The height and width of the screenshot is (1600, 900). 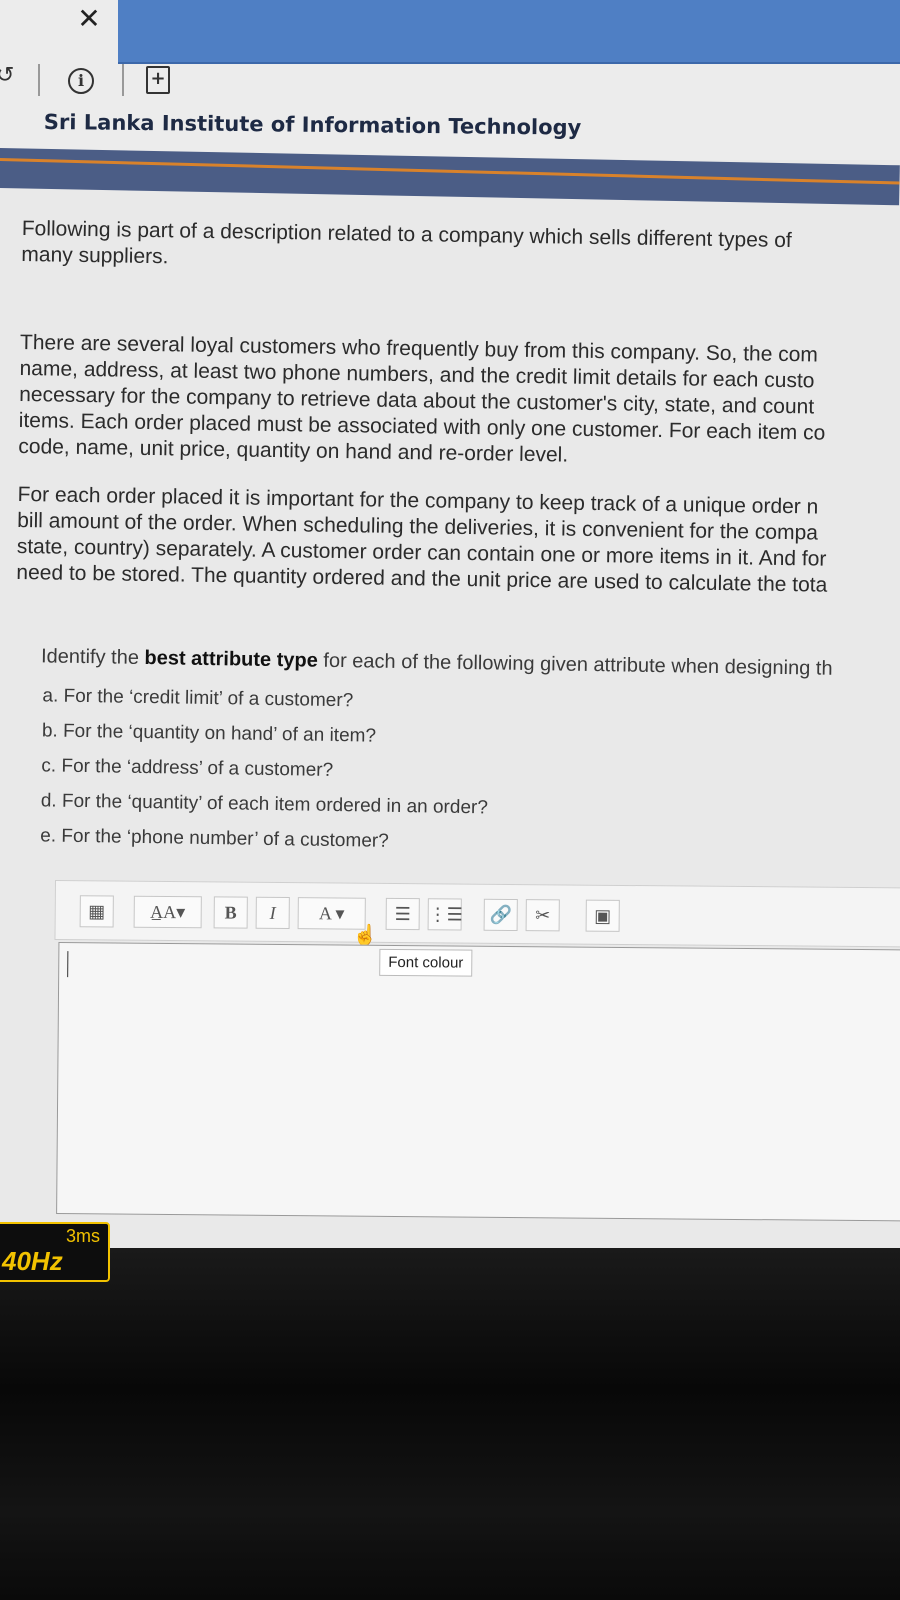 I want to click on list-item: a. For the ‘credit limit’ of a customer?, so click(x=198, y=698).